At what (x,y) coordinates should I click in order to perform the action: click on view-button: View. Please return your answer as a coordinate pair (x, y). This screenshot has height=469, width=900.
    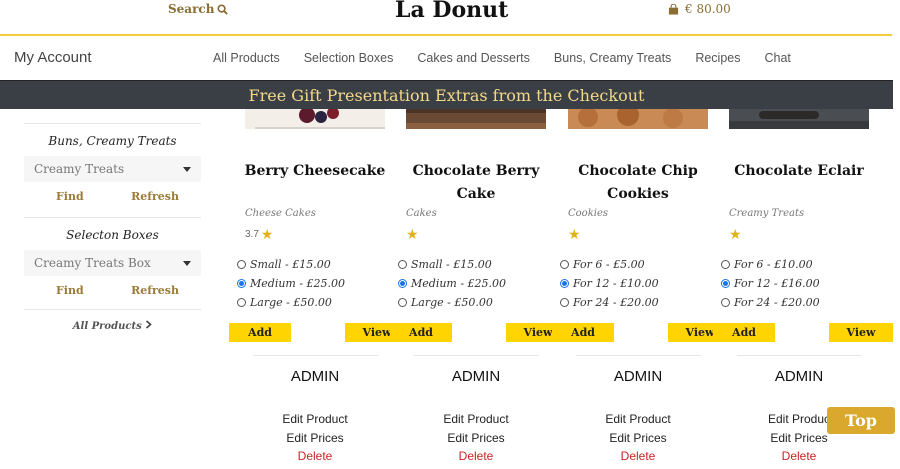
    Looking at the image, I should click on (861, 332).